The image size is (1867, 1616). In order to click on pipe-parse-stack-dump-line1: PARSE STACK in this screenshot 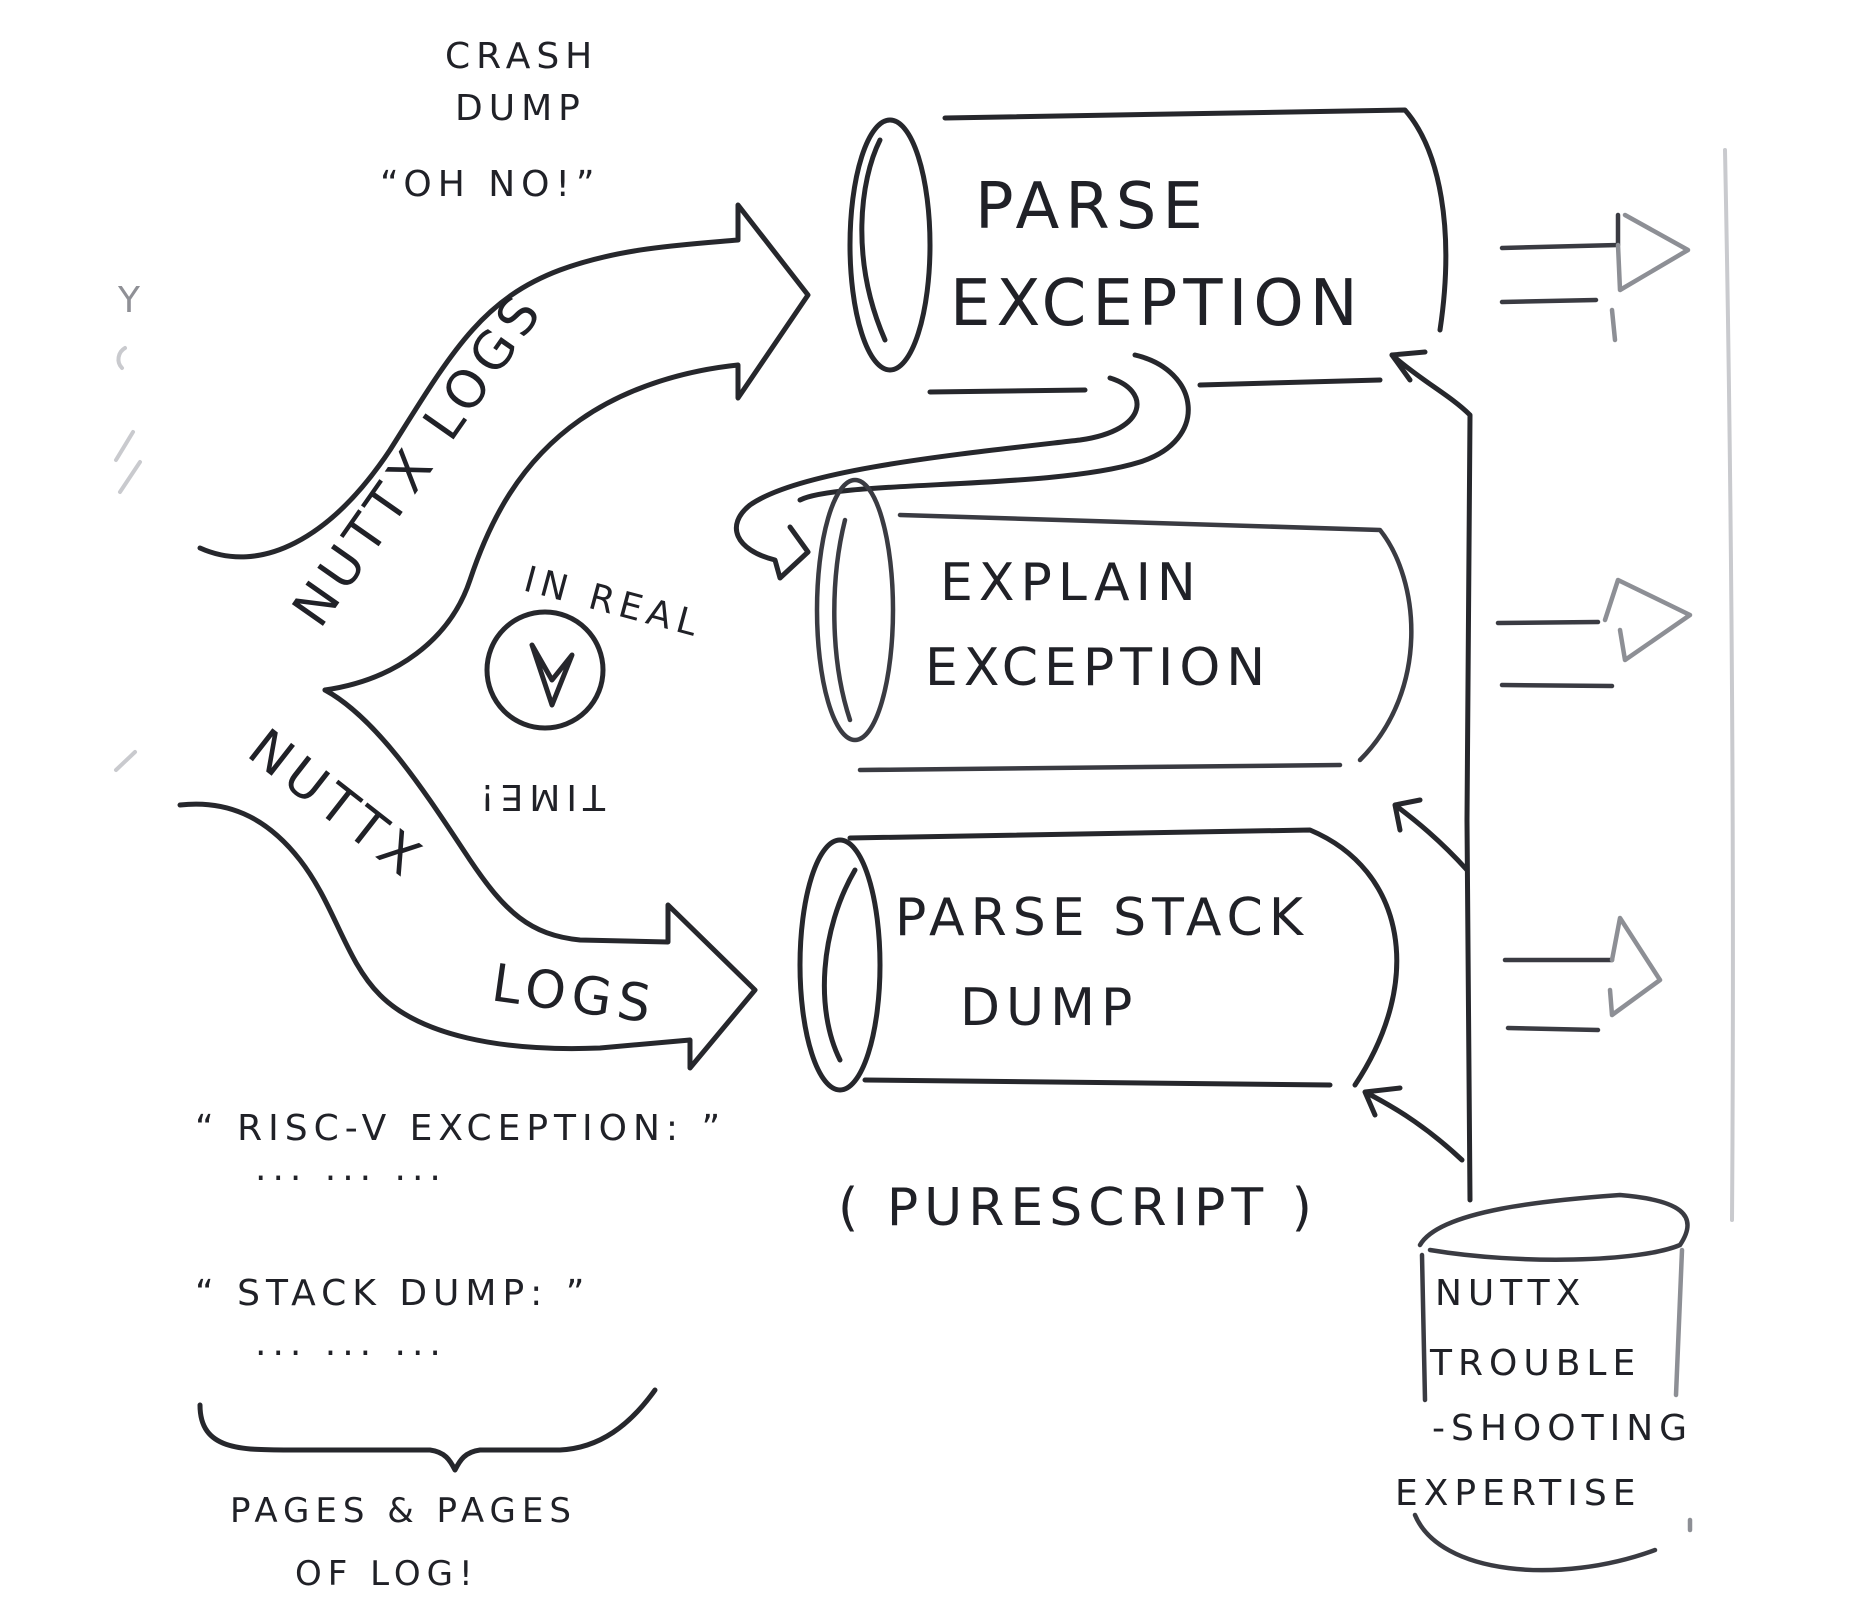, I will do `click(1102, 918)`.